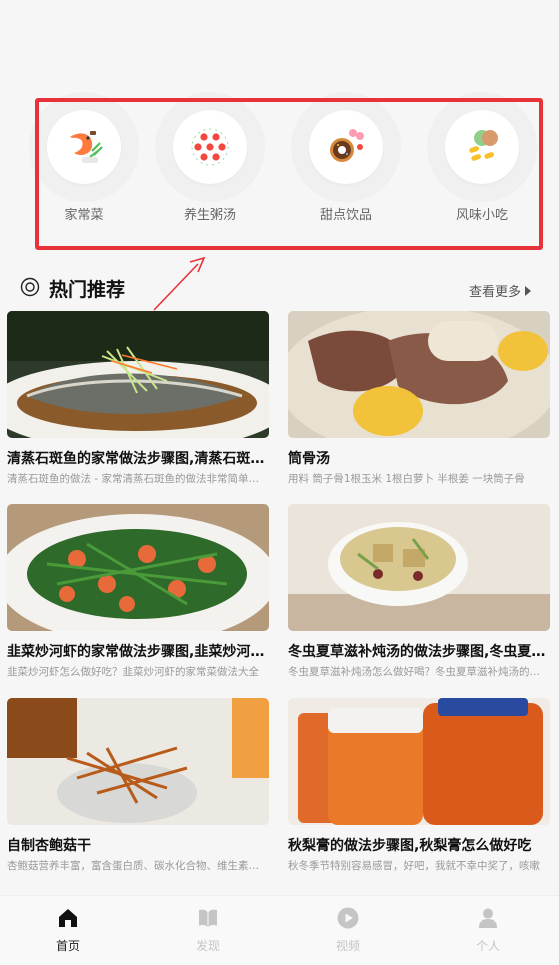  Describe the element at coordinates (528, 290) in the screenshot. I see `right-triangle-icon` at that location.